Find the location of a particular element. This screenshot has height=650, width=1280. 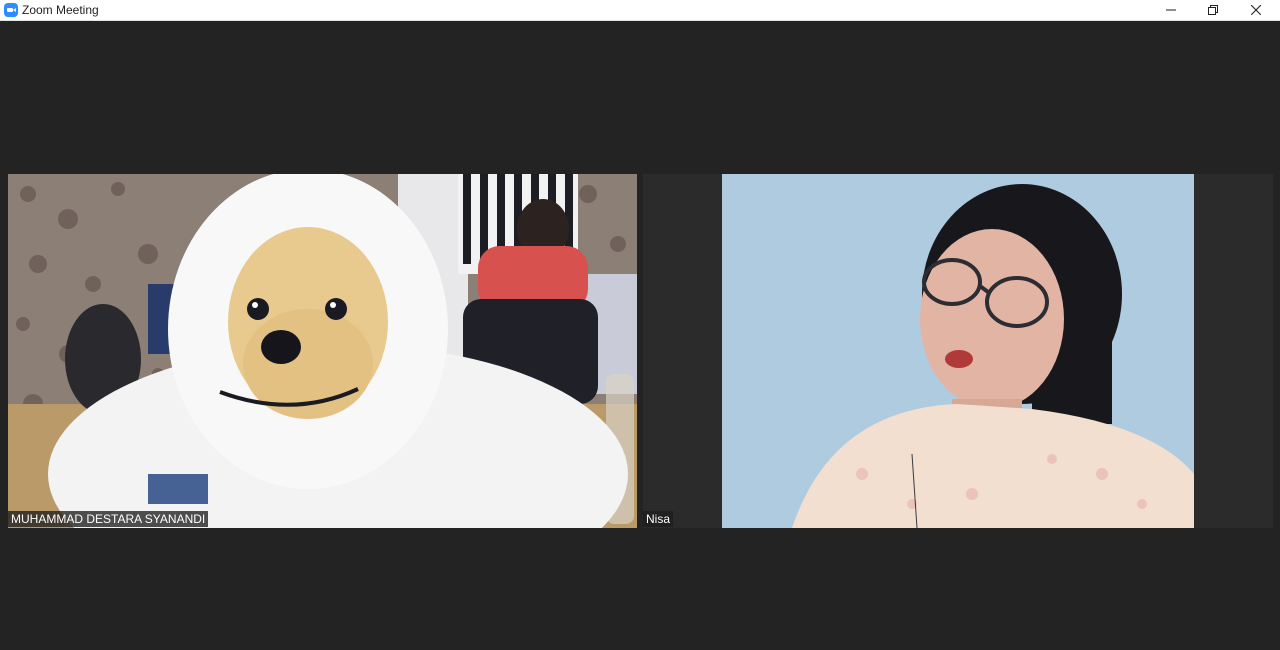

minimize-icon is located at coordinates (1171, 10).